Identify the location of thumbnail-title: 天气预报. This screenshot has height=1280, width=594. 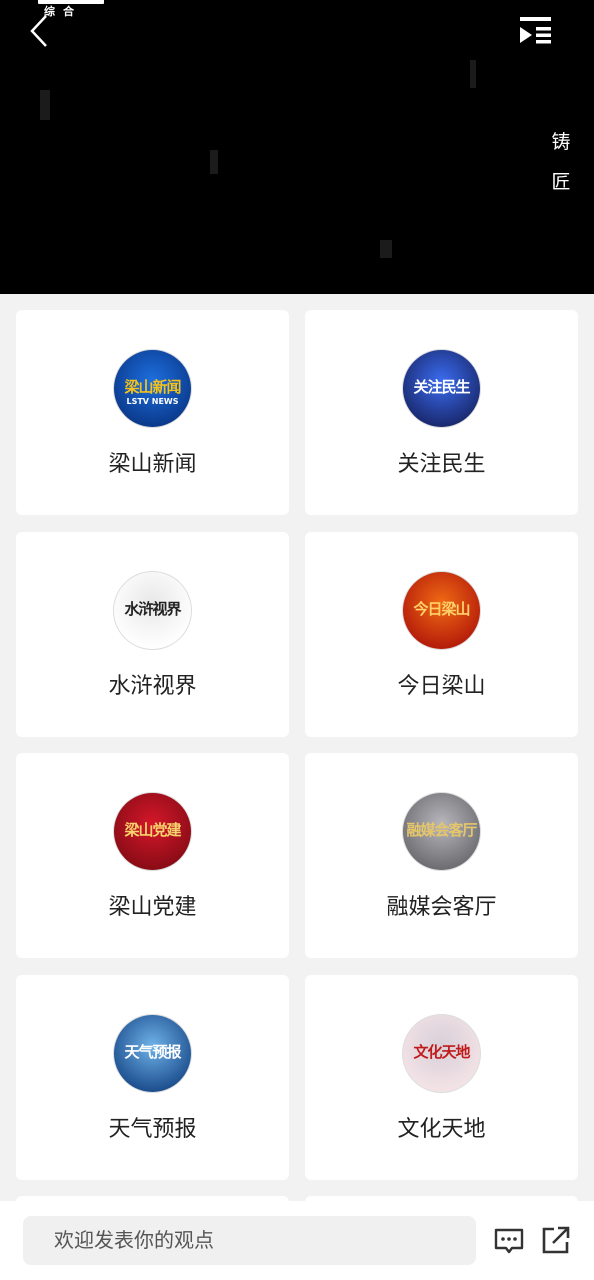
(152, 1052).